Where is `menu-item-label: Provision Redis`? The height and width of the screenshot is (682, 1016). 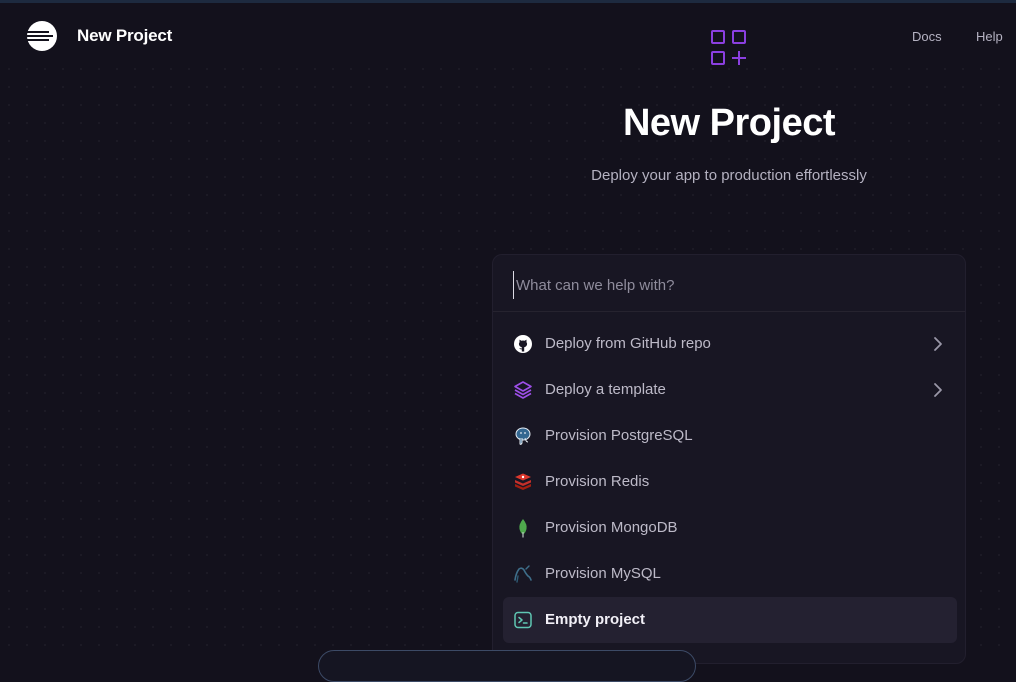
menu-item-label: Provision Redis is located at coordinates (597, 481).